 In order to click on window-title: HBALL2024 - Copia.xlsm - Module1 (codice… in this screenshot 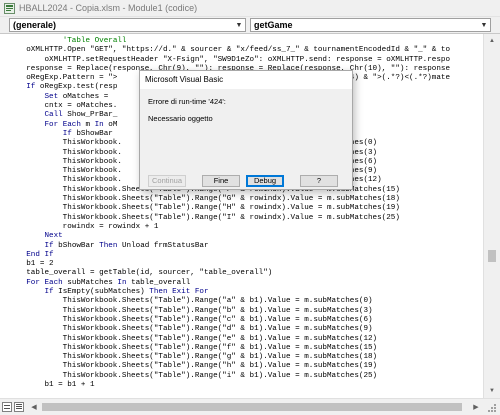, I will do `click(108, 8)`.